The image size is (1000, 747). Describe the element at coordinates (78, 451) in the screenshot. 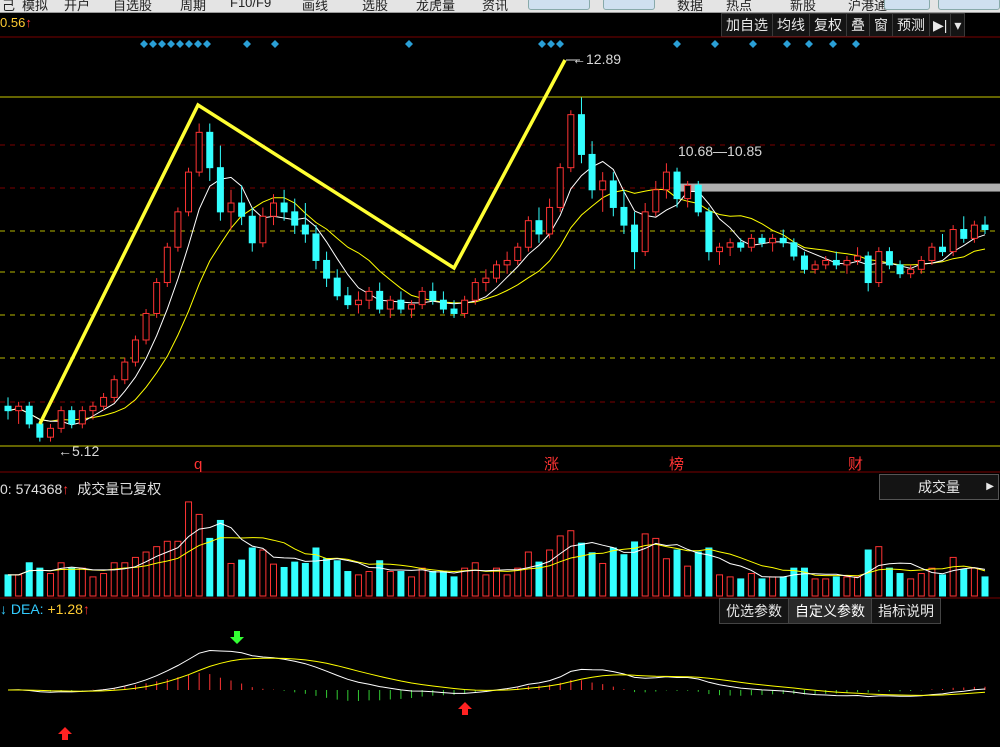

I see `low-price-label: ←5.12` at that location.